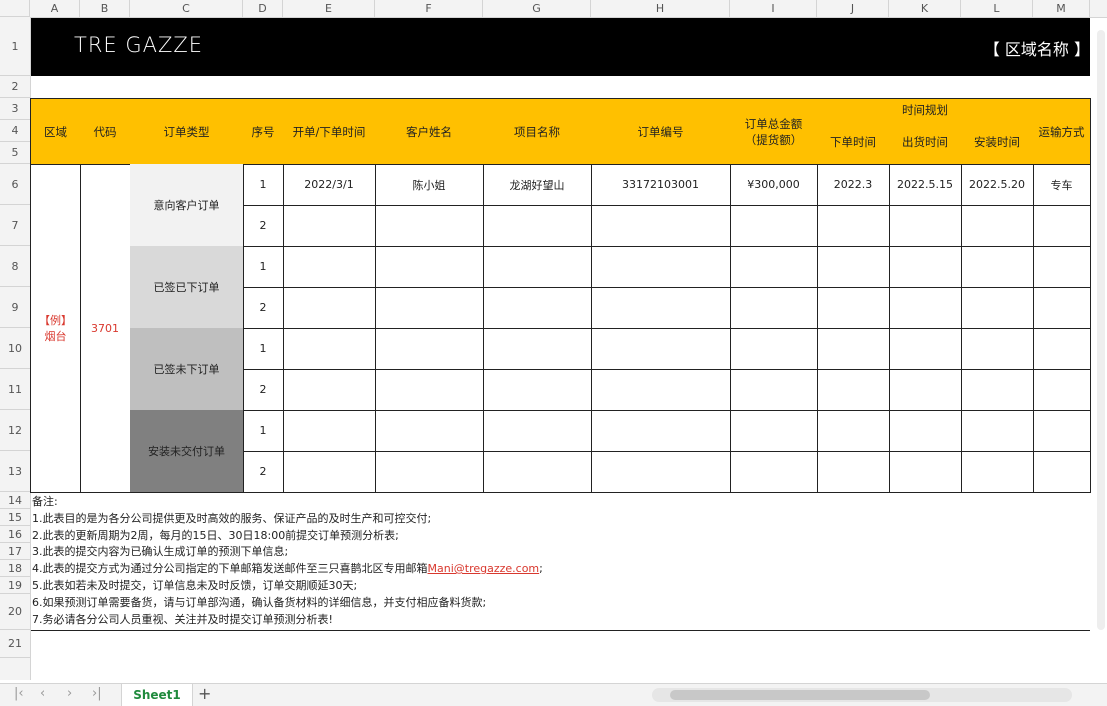 The width and height of the screenshot is (1107, 706). What do you see at coordinates (853, 185) in the screenshot?
I see `data-cell: 2022.3` at bounding box center [853, 185].